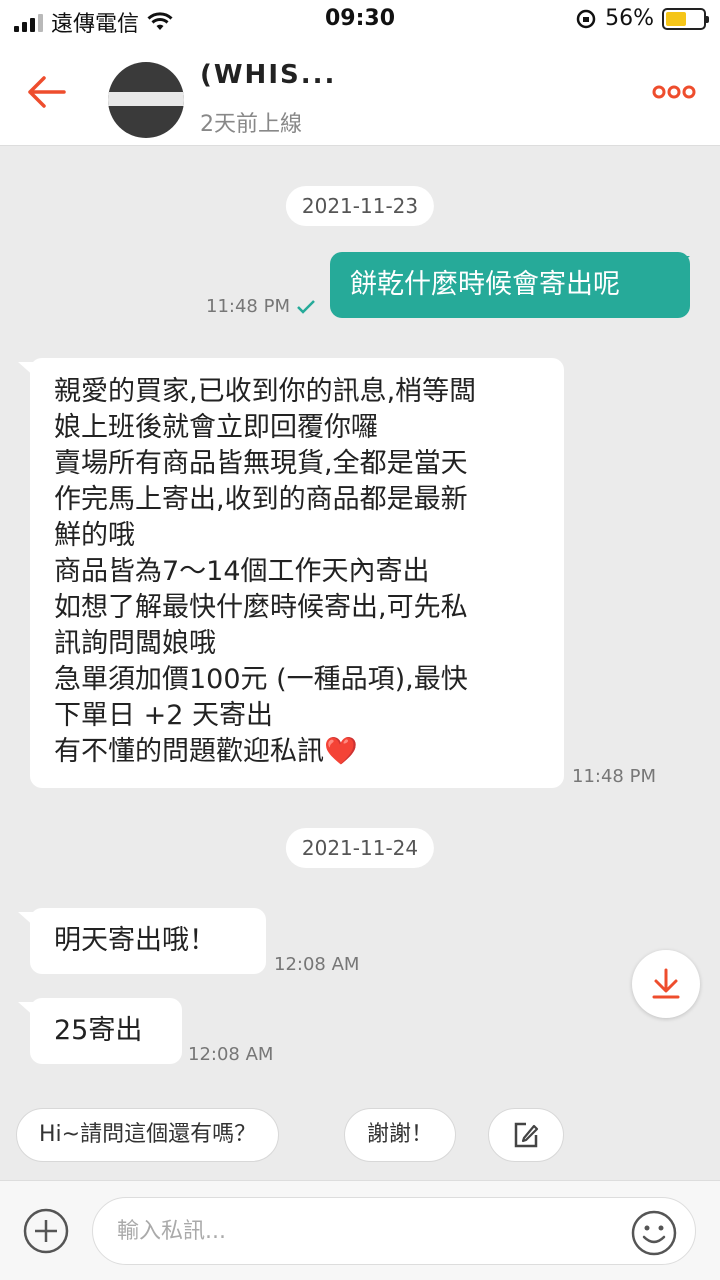 The height and width of the screenshot is (1280, 720). What do you see at coordinates (681, 264) in the screenshot?
I see `bubble-tail` at bounding box center [681, 264].